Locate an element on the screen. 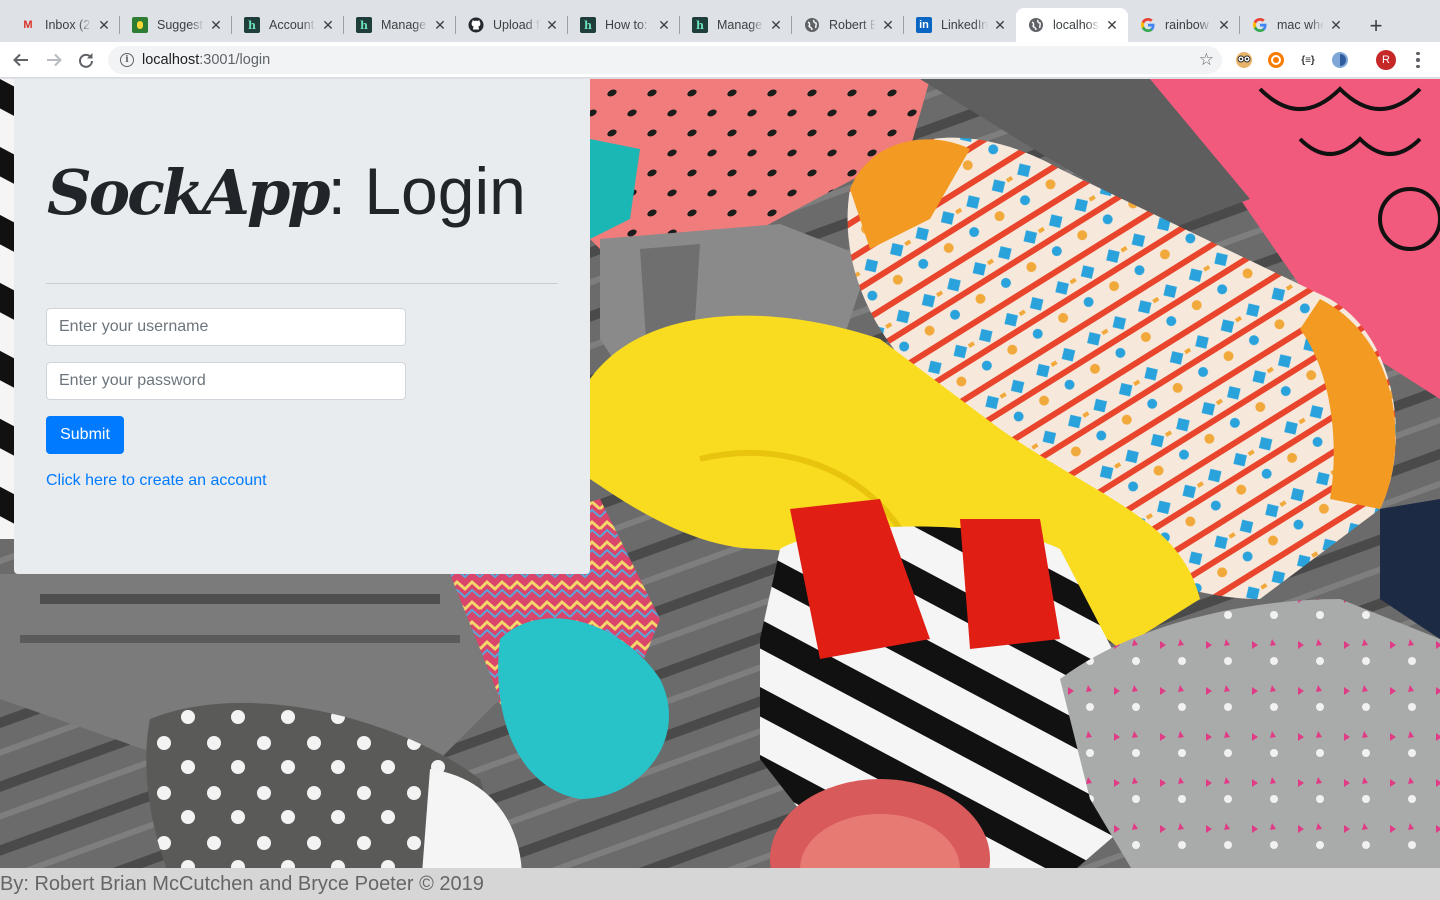 This screenshot has width=1440, height=900. username-input is located at coordinates (226, 327).